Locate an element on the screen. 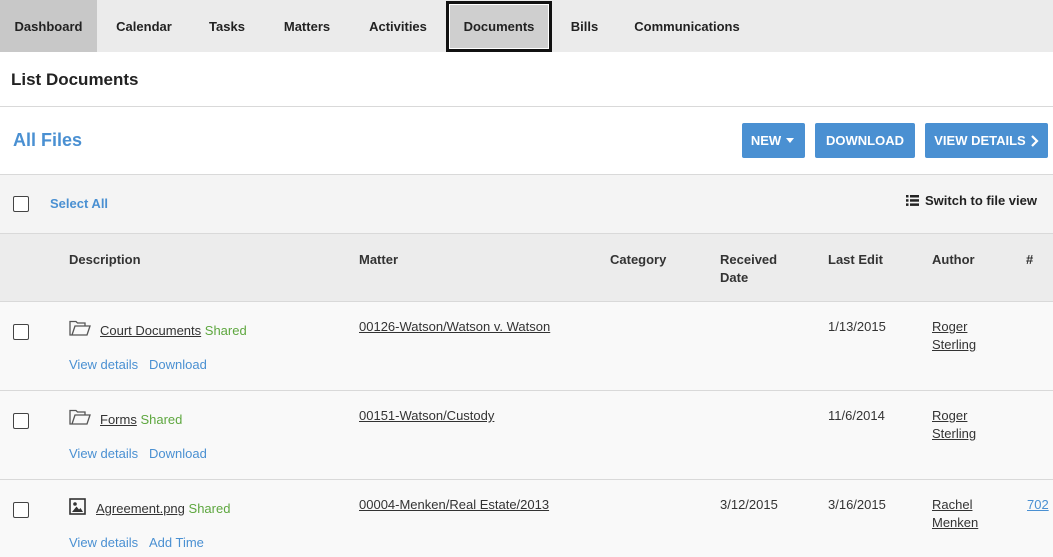 The image size is (1053, 557). list-icon is located at coordinates (912, 200).